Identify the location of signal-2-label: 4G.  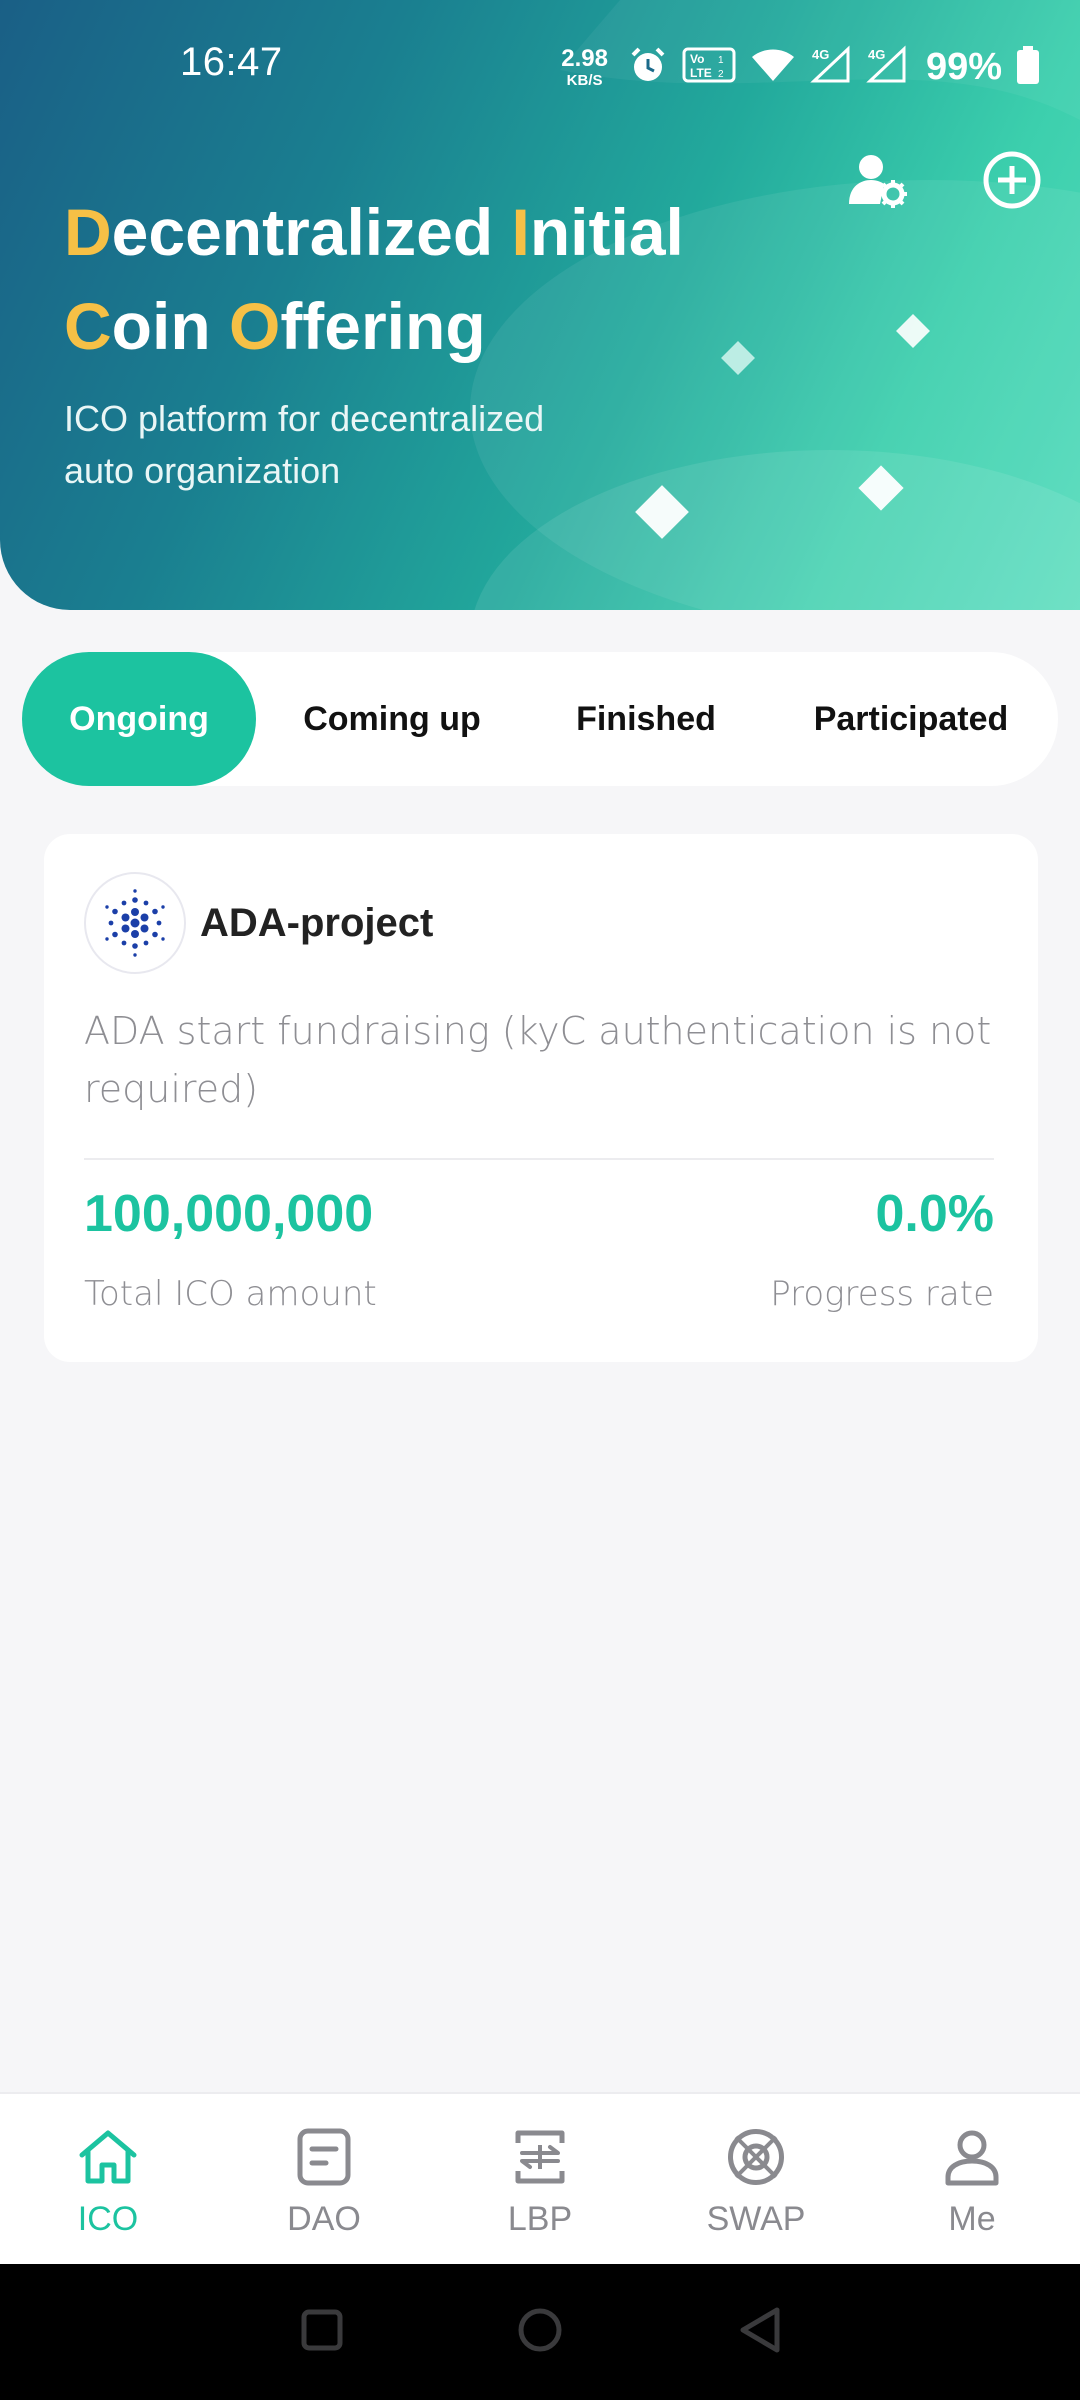
(876, 54).